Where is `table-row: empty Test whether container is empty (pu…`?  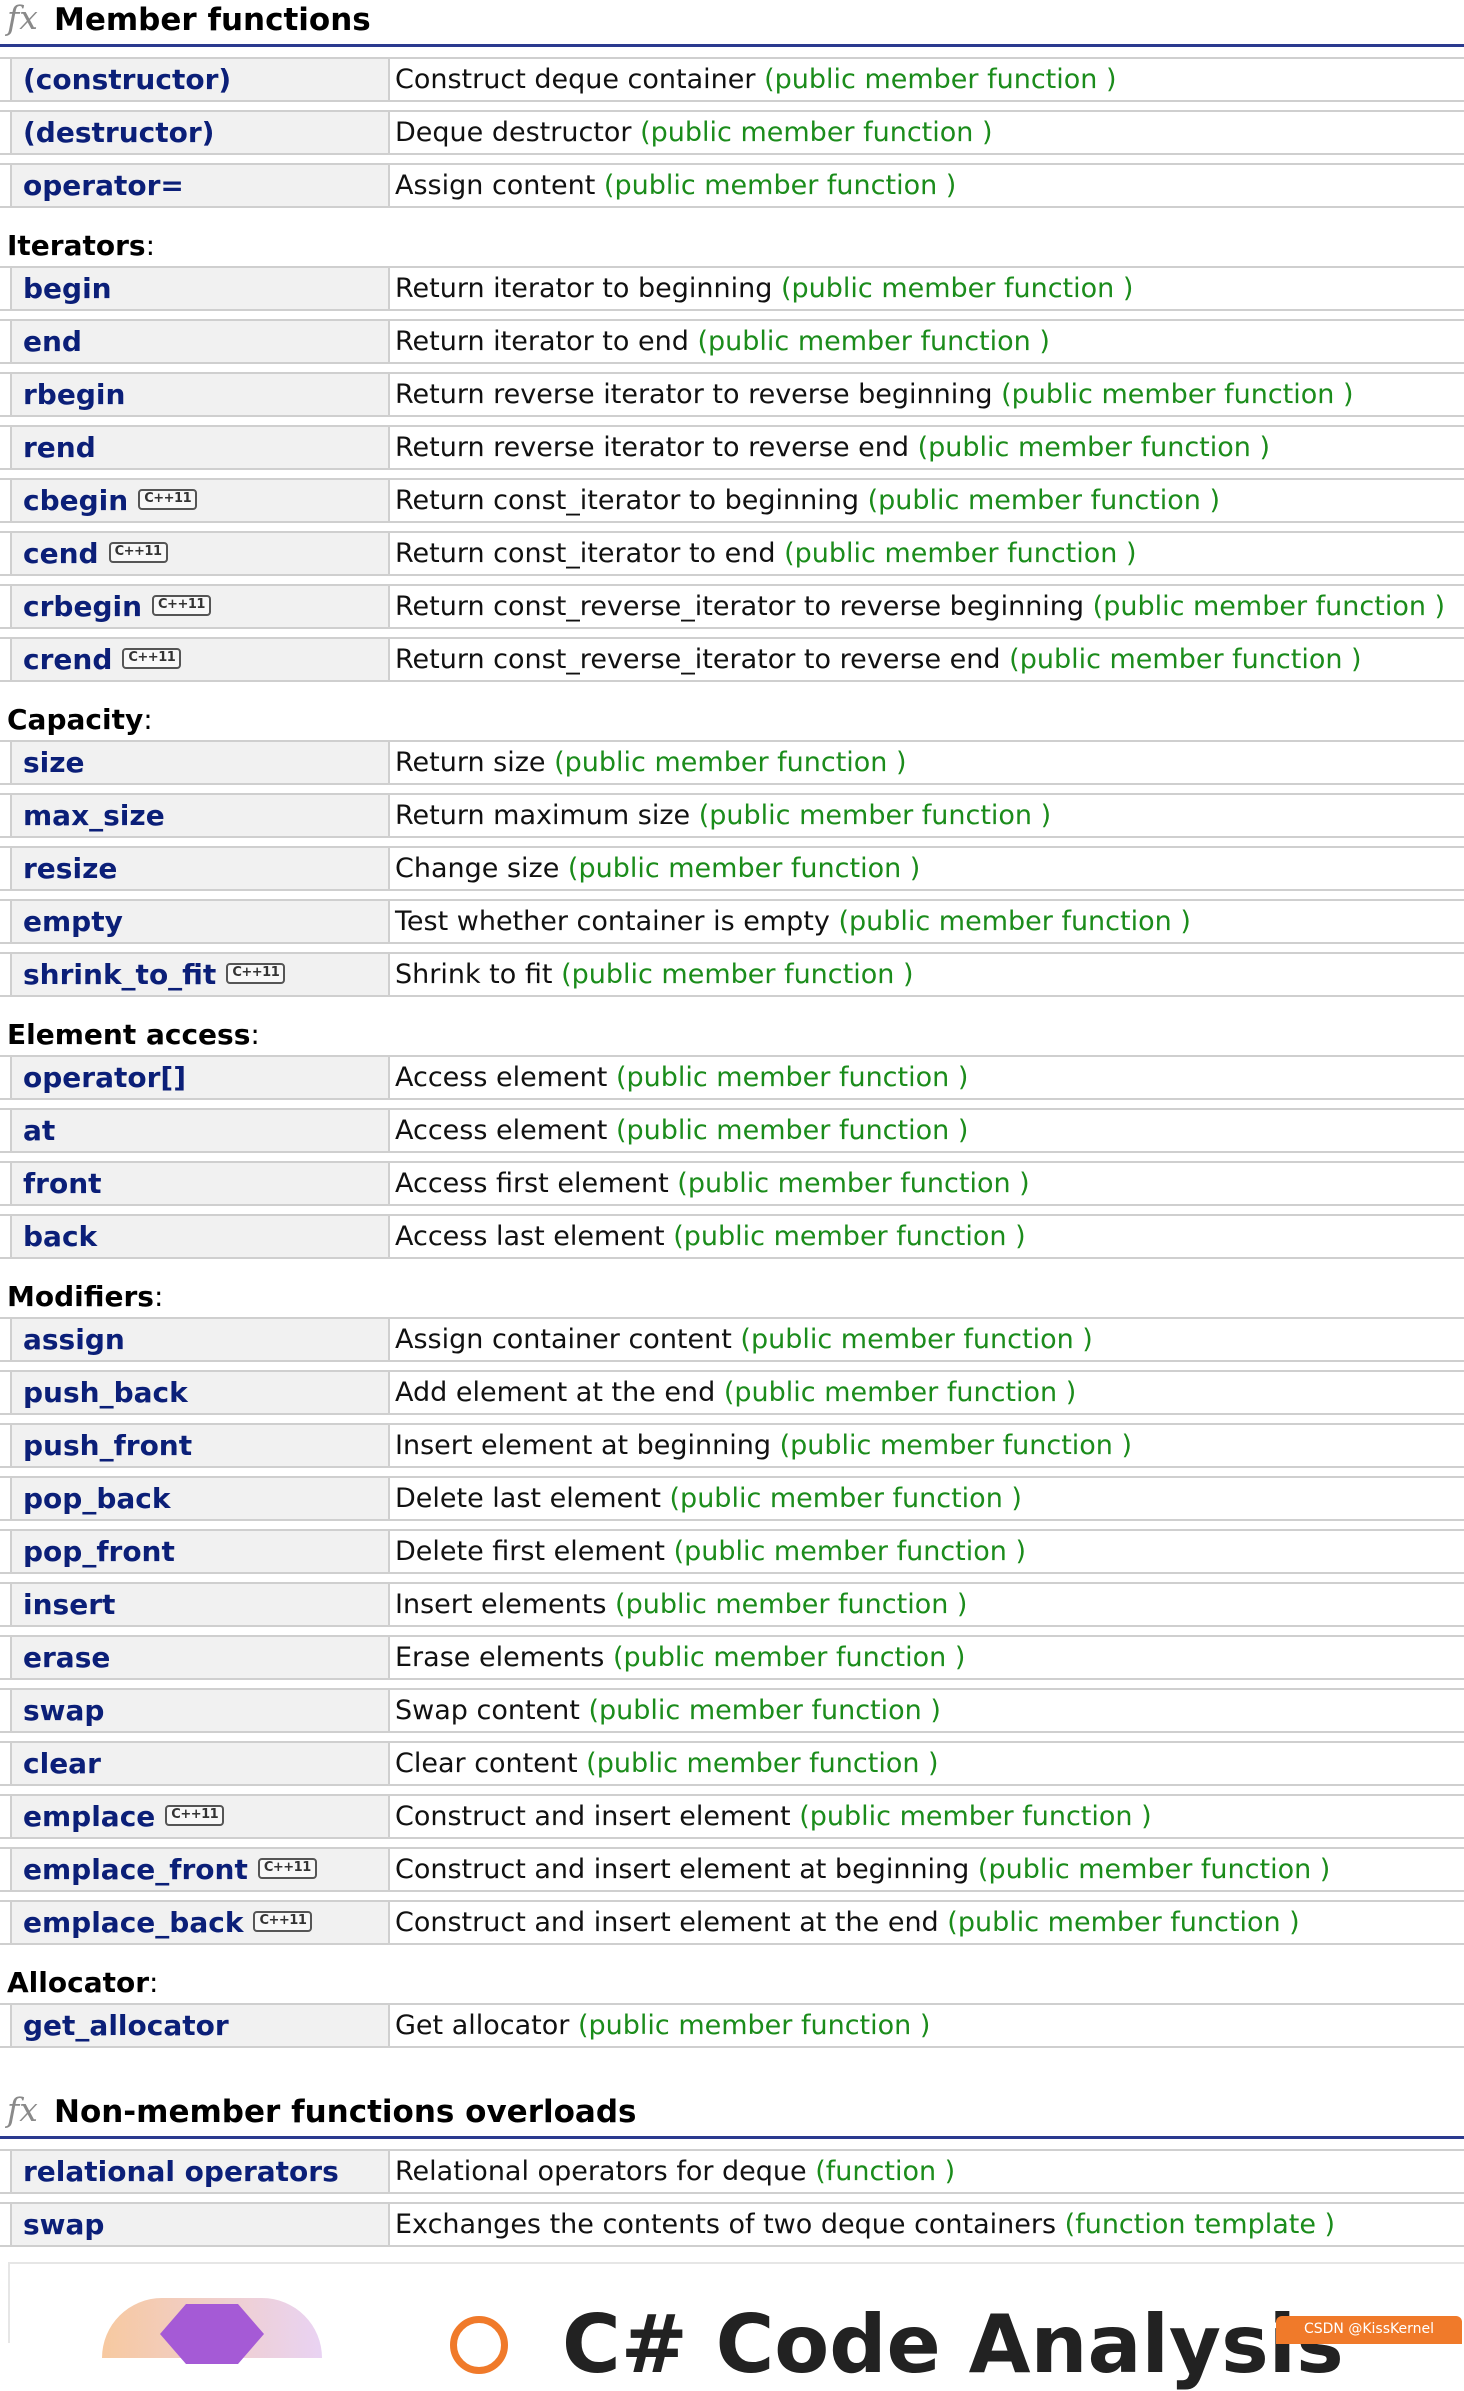 table-row: empty Test whether container is empty (pu… is located at coordinates (732, 921).